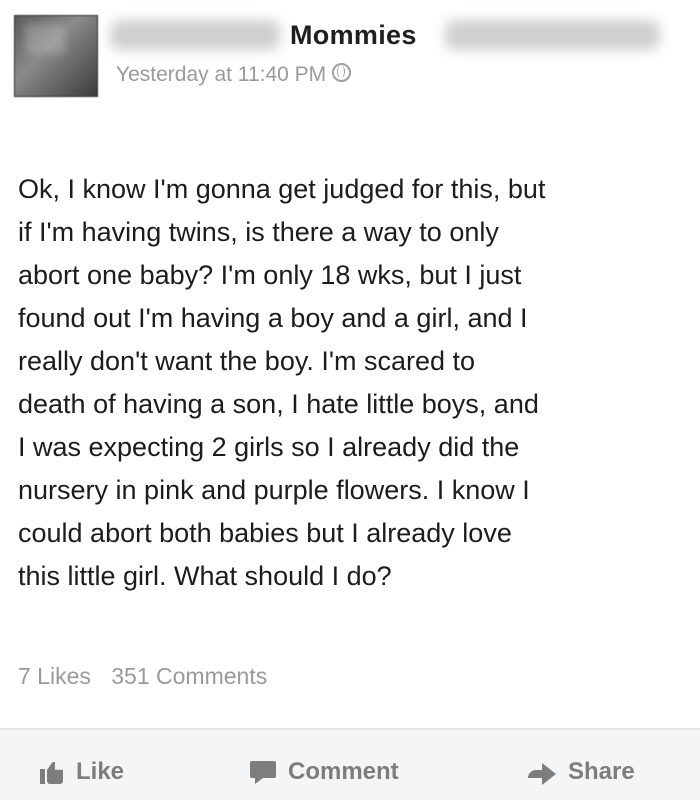 The width and height of the screenshot is (700, 800). Describe the element at coordinates (350, 55) in the screenshot. I see `post-header: Mommies Yesterday at 11:40 PM` at that location.